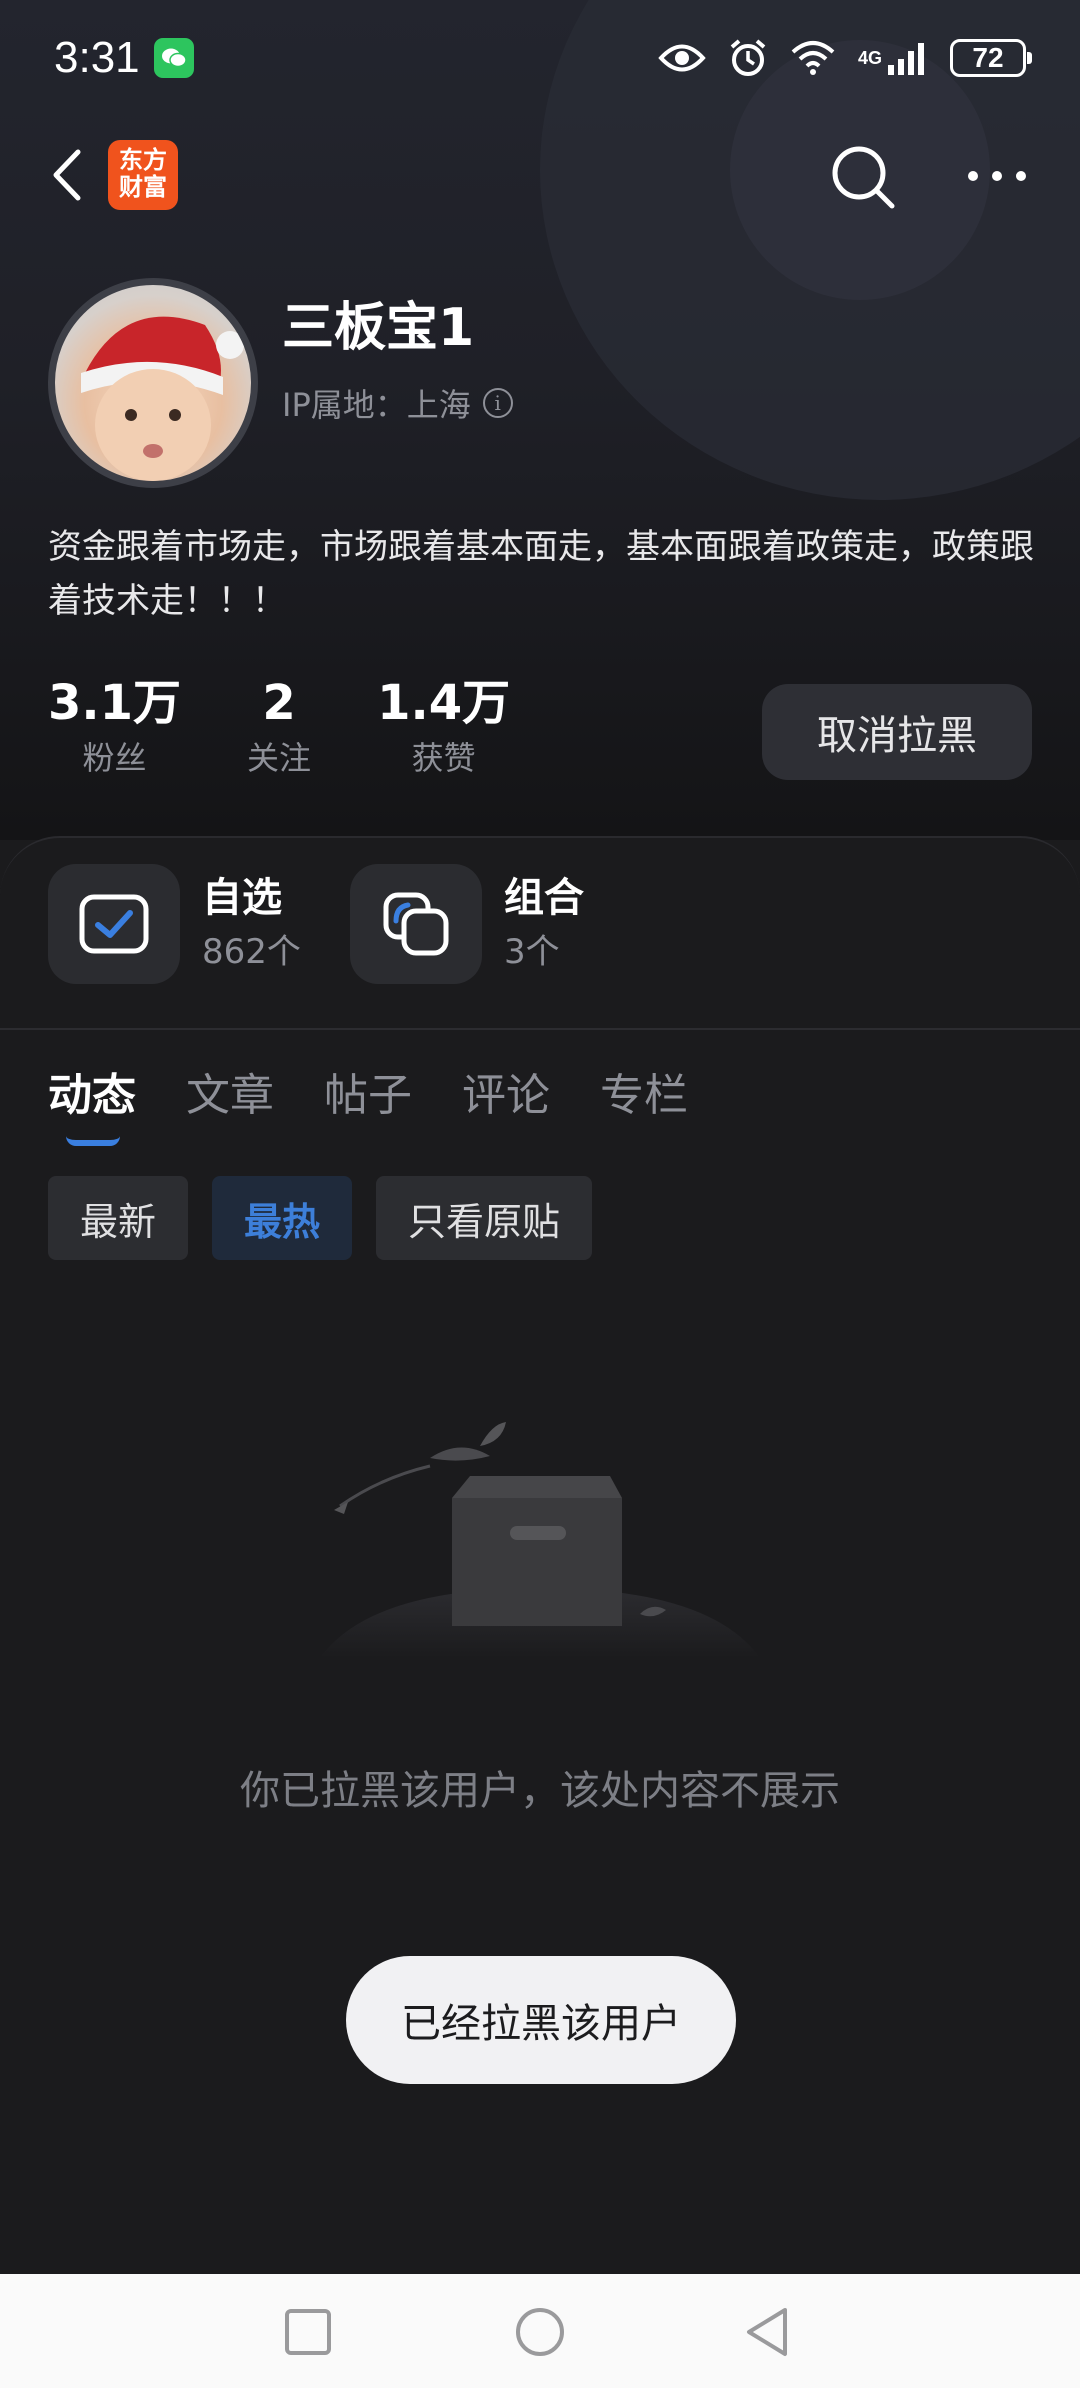  I want to click on system-navigation-bar, so click(540, 2331).